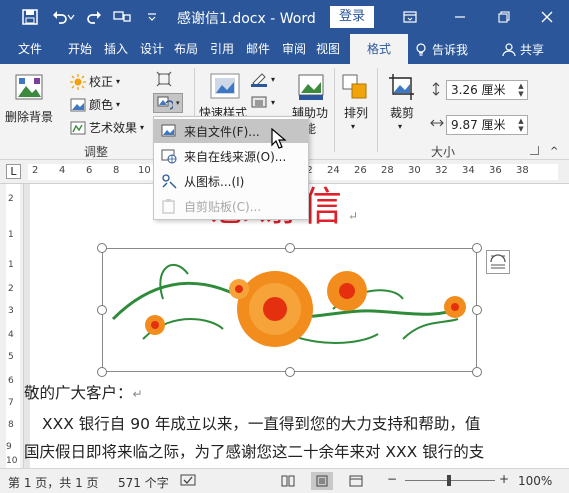 Image resolution: width=569 pixels, height=493 pixels. Describe the element at coordinates (168, 103) in the screenshot. I see `change-picture-button: ▾` at that location.